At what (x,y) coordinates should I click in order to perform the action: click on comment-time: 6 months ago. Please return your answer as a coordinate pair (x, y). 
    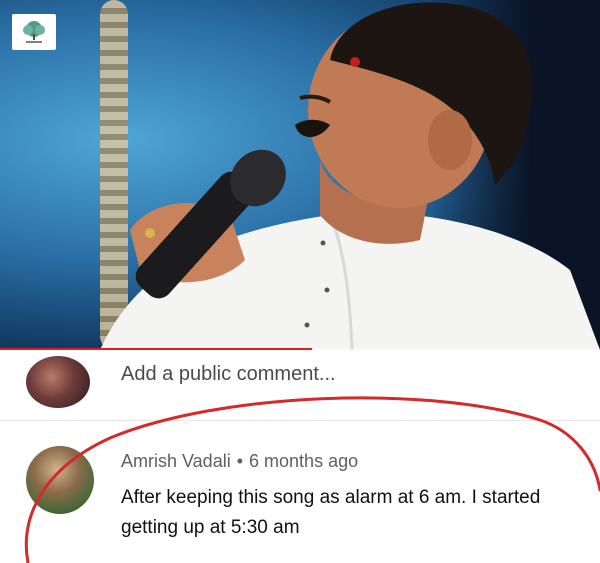
    Looking at the image, I should click on (304, 461).